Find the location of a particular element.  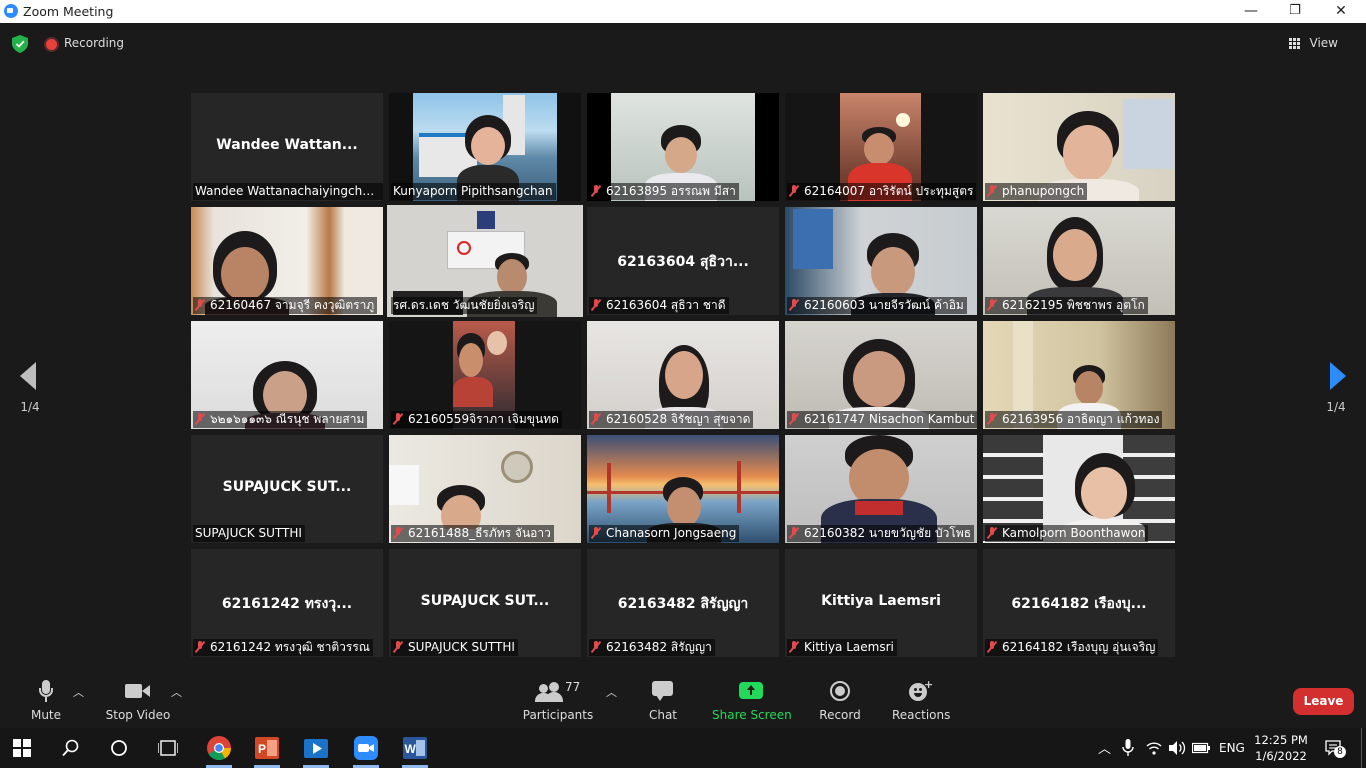

volume-icon is located at coordinates (1177, 748).